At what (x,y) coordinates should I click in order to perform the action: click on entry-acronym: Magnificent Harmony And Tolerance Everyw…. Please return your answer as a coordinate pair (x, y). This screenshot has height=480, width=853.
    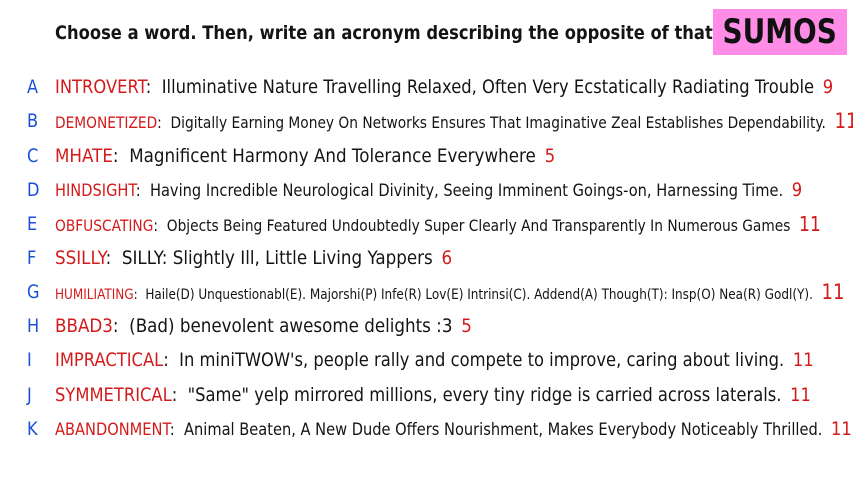
    Looking at the image, I should click on (332, 156).